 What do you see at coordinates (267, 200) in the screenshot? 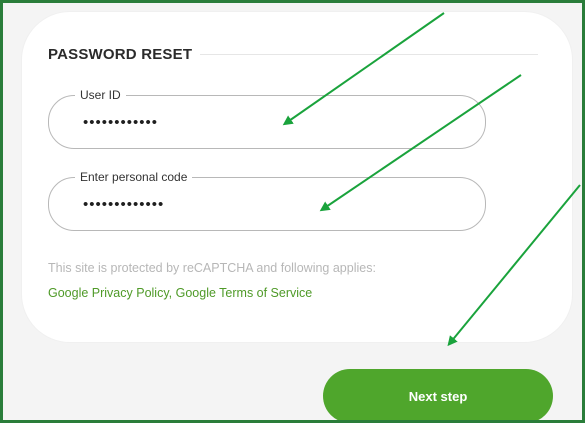
I see `personal-code-field: Enter personal code •••••••••••••` at bounding box center [267, 200].